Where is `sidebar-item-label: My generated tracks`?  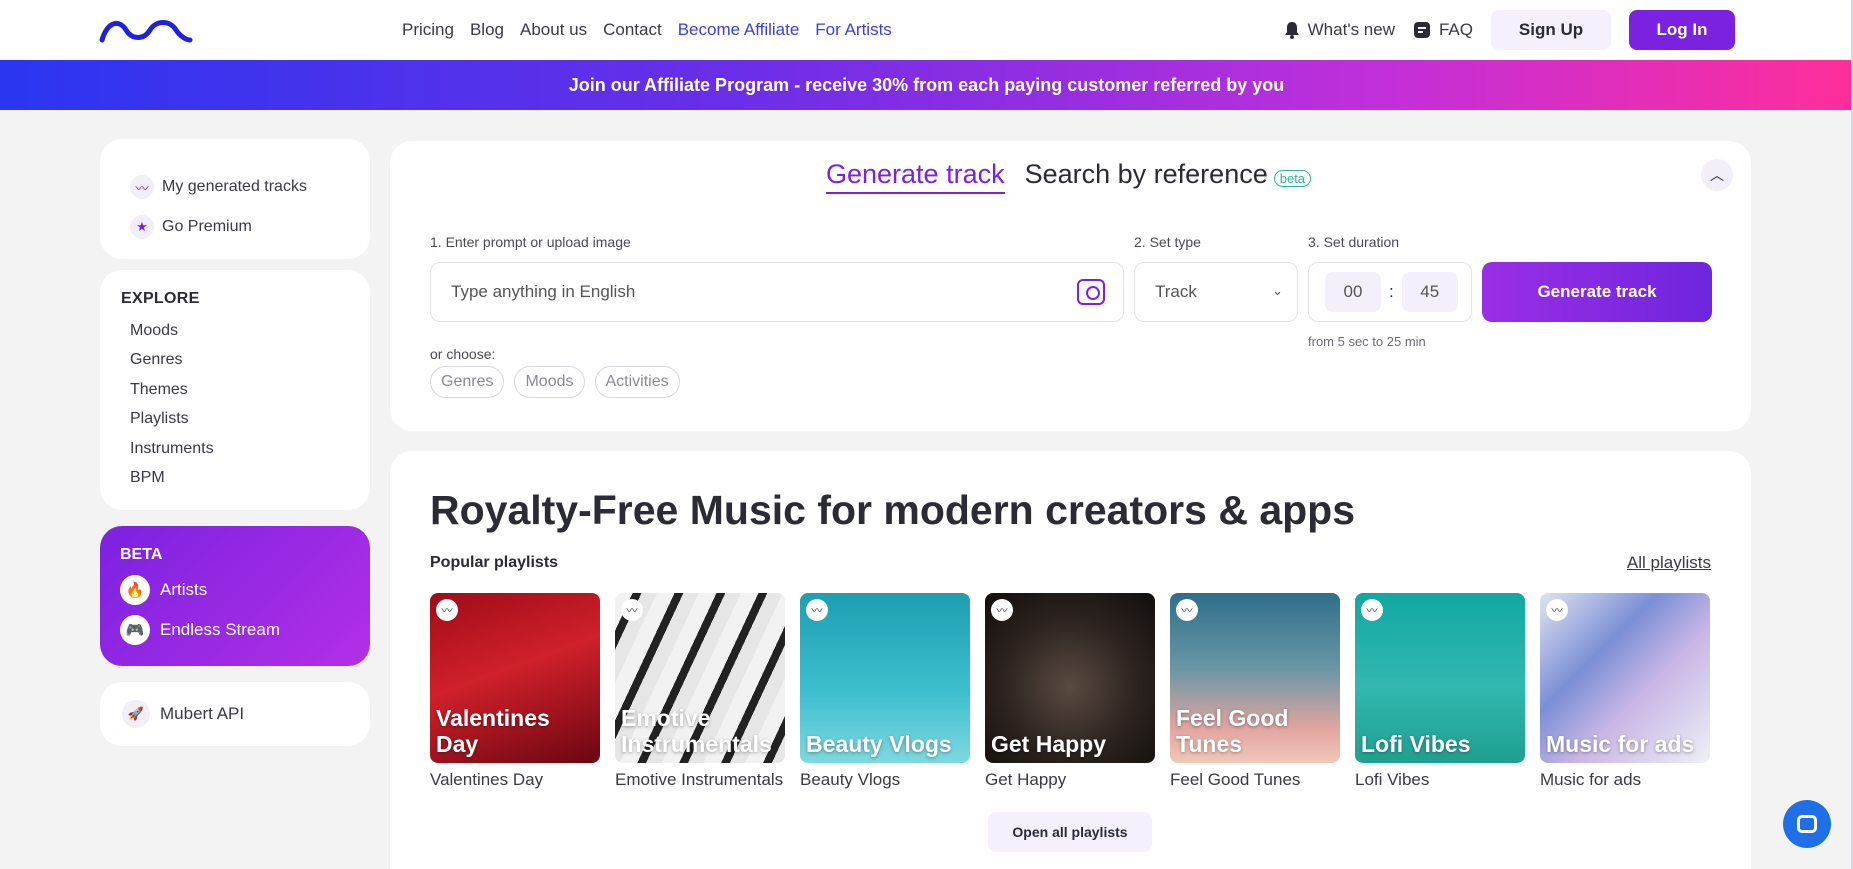 sidebar-item-label: My generated tracks is located at coordinates (234, 186).